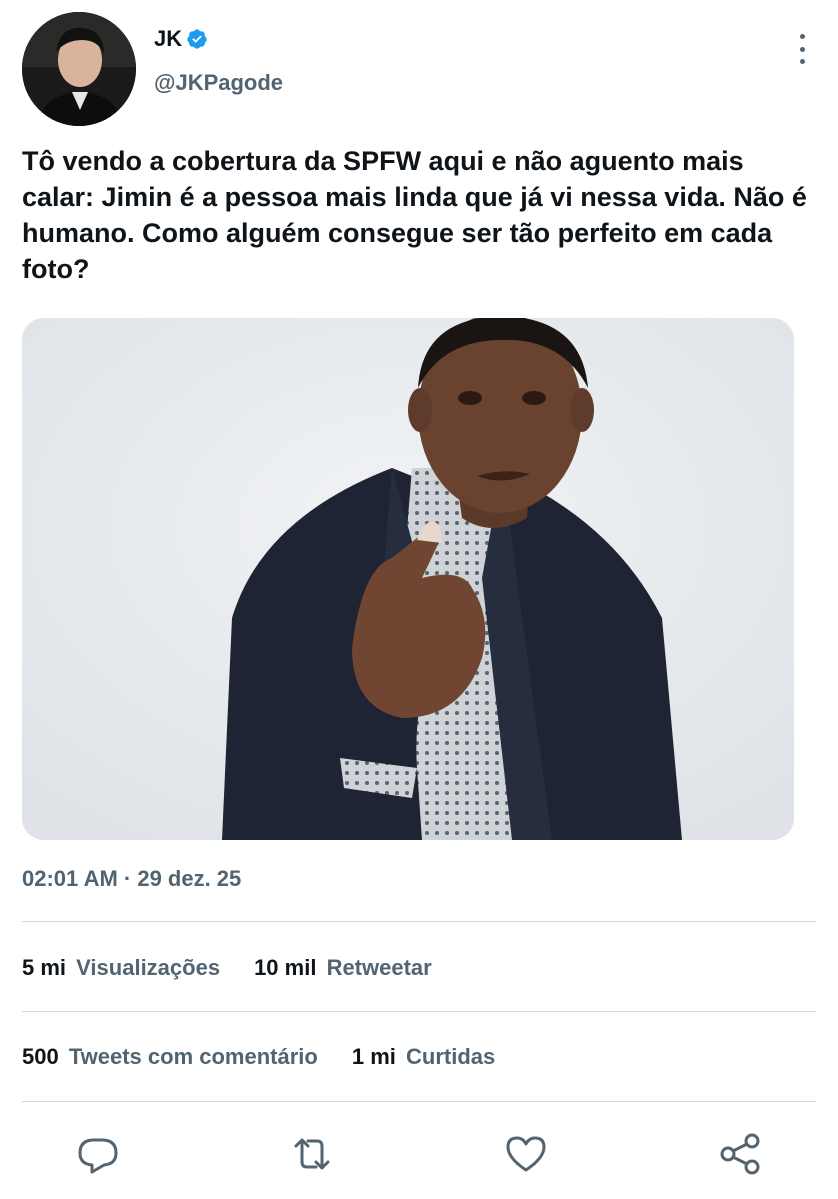  What do you see at coordinates (227, 968) in the screenshot?
I see `stats-row-top: 5 mi Visualizações 10 mil Retweetar` at bounding box center [227, 968].